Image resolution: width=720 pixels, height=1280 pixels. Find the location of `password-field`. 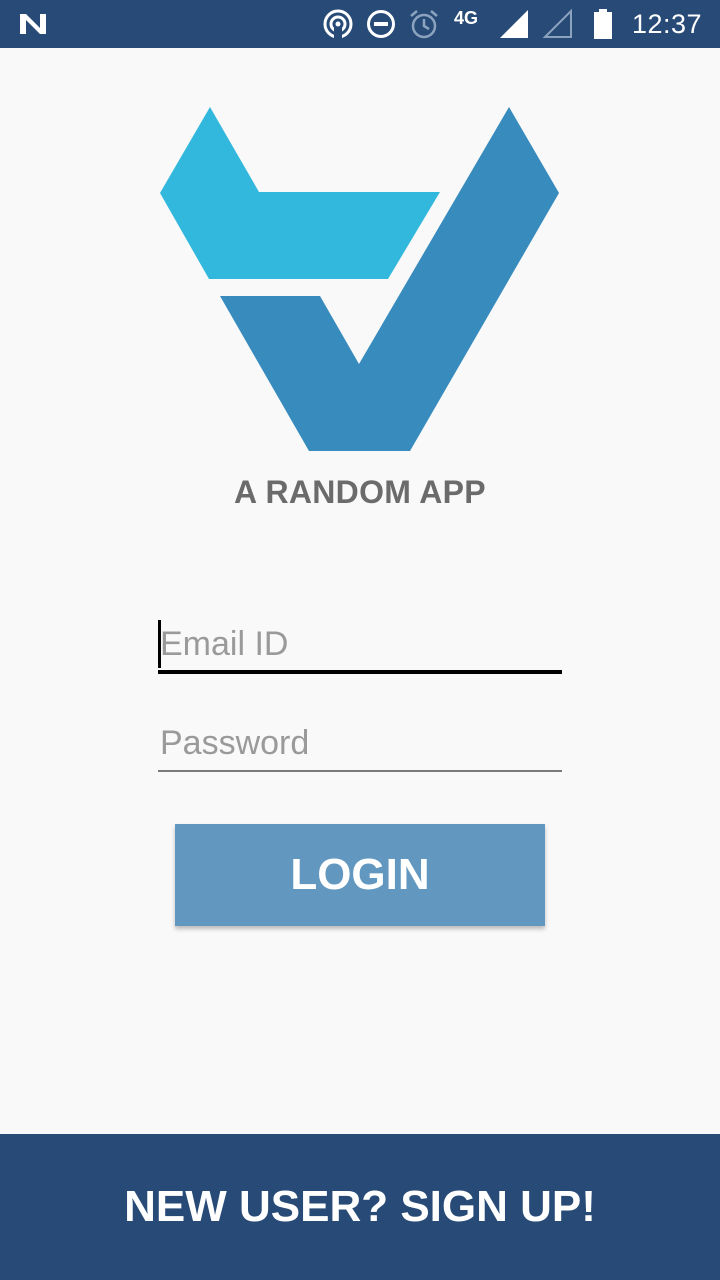

password-field is located at coordinates (360, 744).